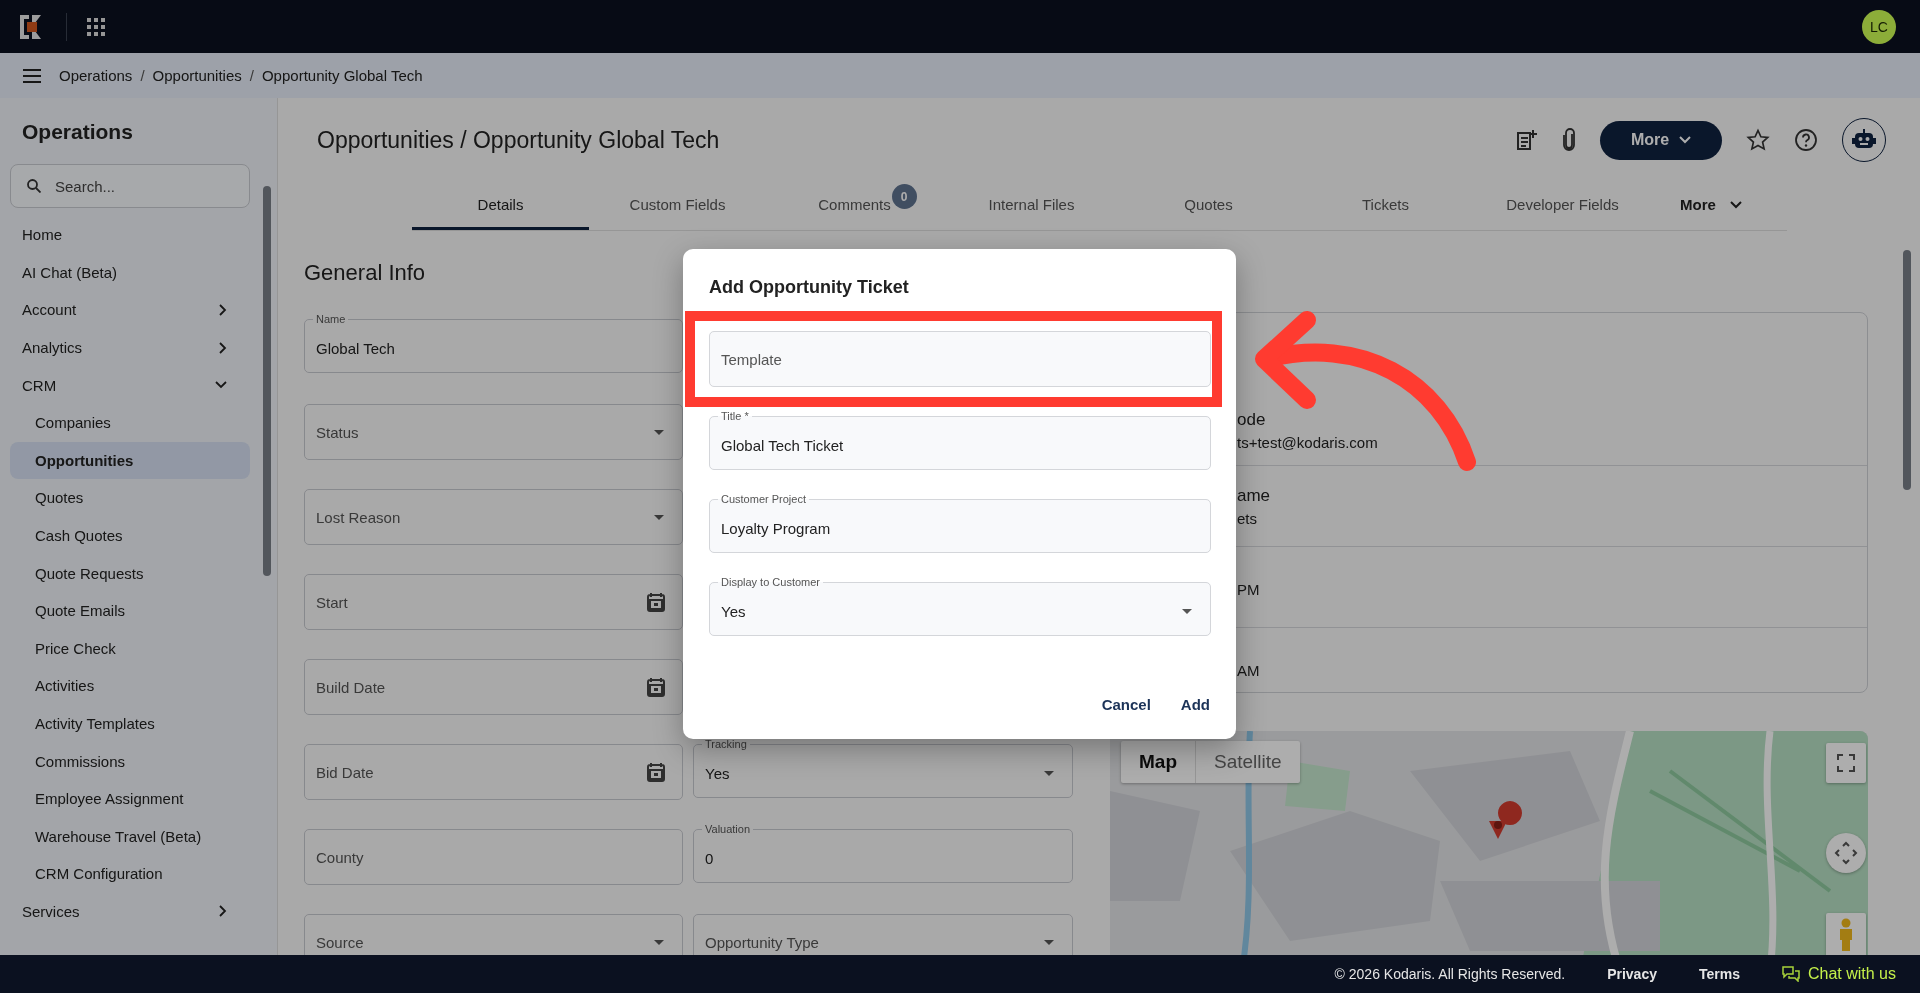 This screenshot has height=993, width=1920. What do you see at coordinates (493, 687) in the screenshot?
I see `form-field: Build Date` at bounding box center [493, 687].